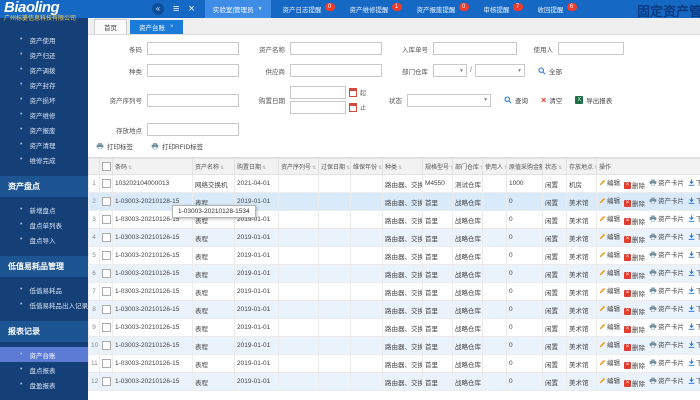  Describe the element at coordinates (44, 129) in the screenshot. I see `sidebar-item: • 资产报废` at that location.